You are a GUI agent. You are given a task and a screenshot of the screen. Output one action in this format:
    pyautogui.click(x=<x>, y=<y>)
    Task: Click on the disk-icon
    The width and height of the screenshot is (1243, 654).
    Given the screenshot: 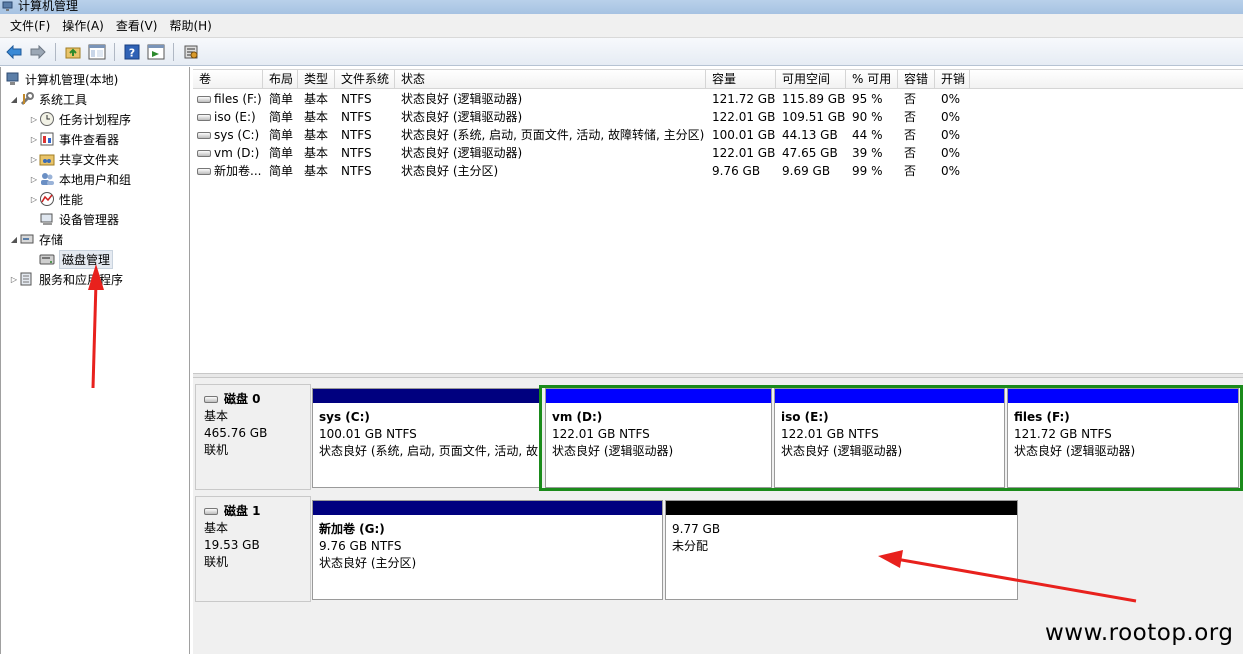 What is the action you would take?
    pyautogui.click(x=211, y=399)
    